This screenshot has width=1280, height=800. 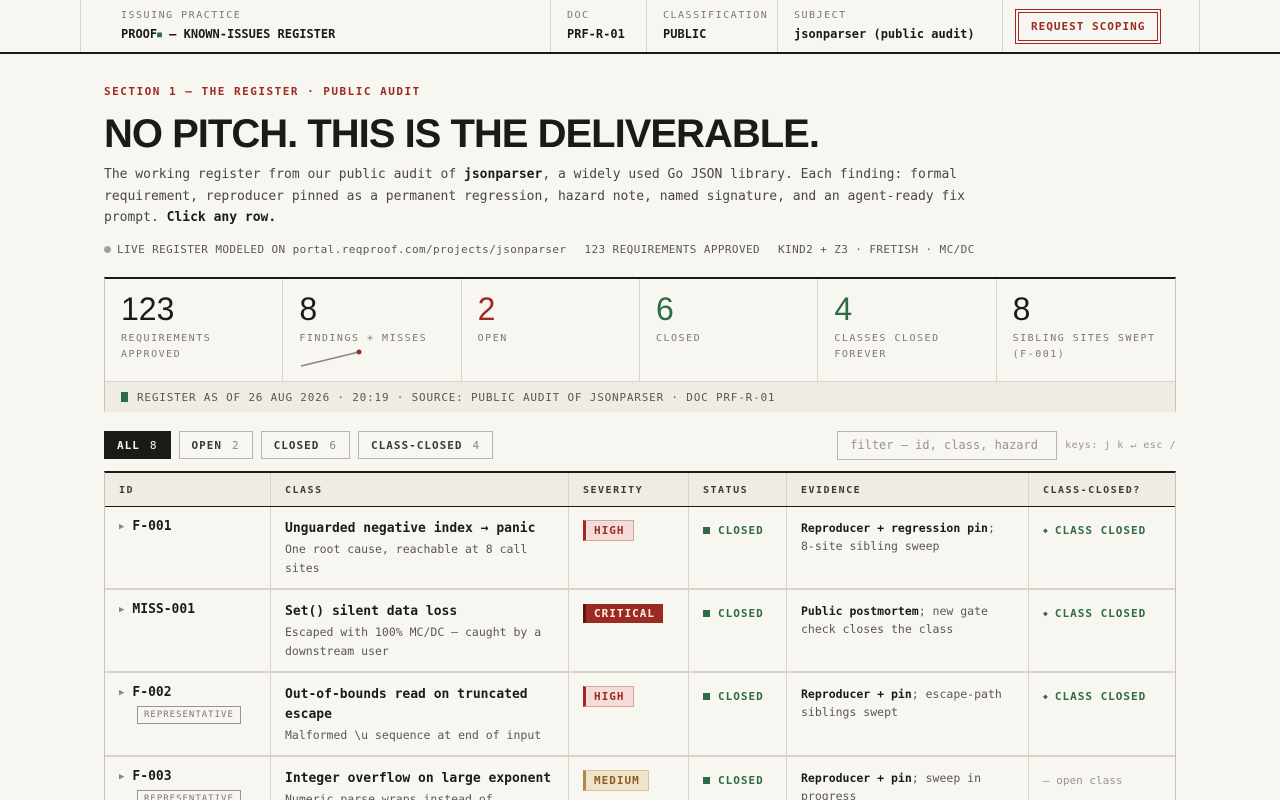 What do you see at coordinates (486, 309) in the screenshot?
I see `stat-value: 2` at bounding box center [486, 309].